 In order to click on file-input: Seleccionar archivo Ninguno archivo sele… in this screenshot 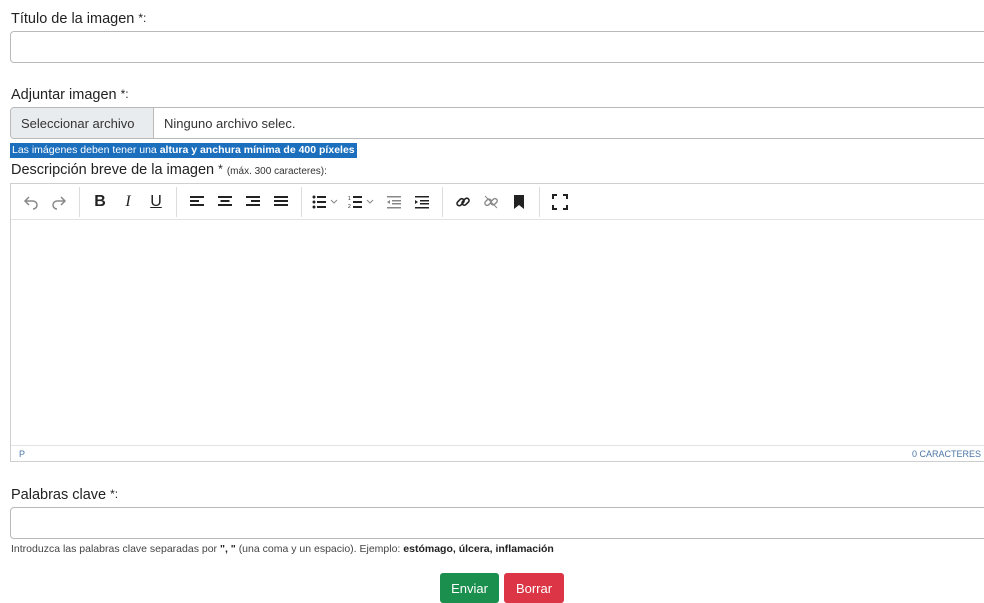, I will do `click(497, 123)`.